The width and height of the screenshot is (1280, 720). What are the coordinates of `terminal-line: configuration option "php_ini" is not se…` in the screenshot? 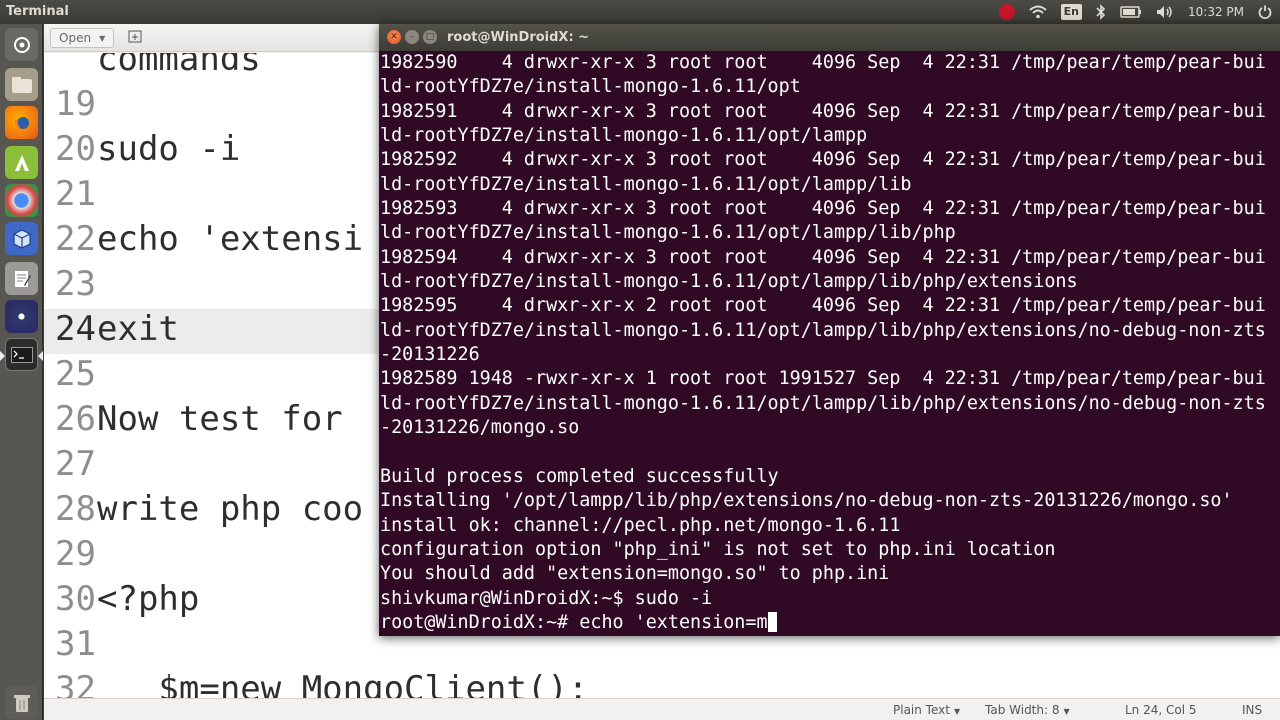 It's located at (718, 549).